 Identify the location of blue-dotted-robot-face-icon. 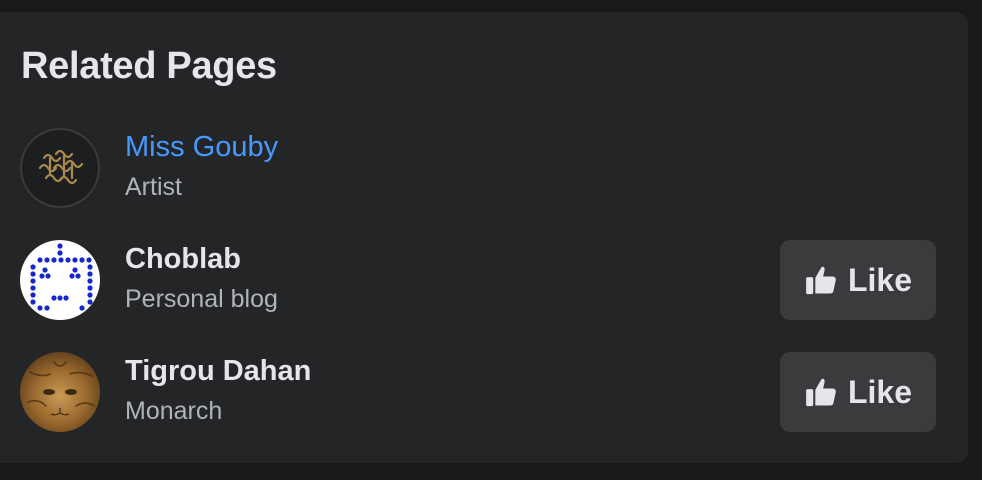
(61, 277).